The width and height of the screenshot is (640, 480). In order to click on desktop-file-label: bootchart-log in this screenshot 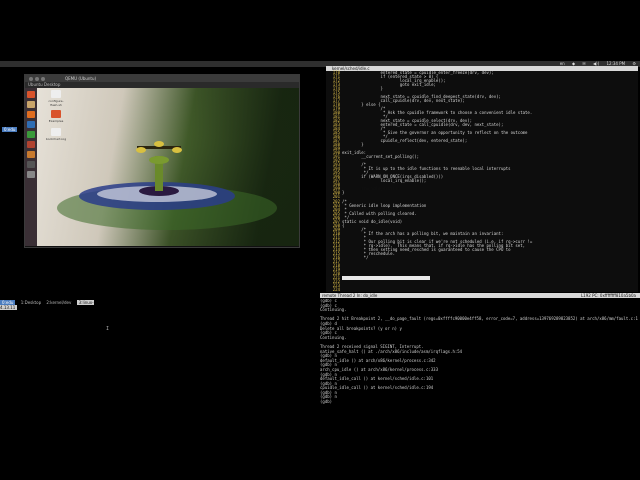, I will do `click(56, 139)`.